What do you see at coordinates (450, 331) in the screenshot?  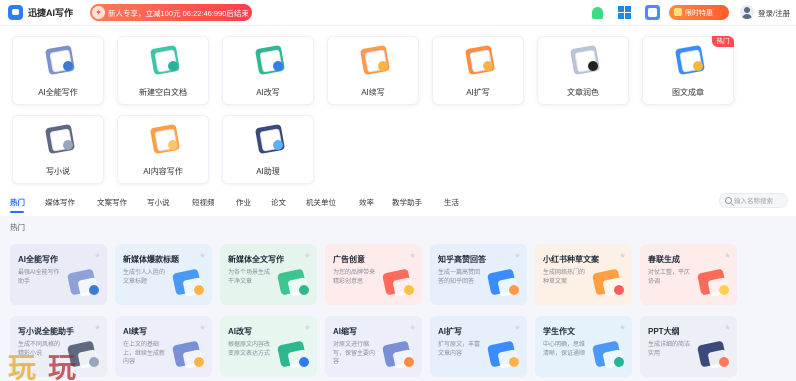 I see `template-title: AI扩写` at bounding box center [450, 331].